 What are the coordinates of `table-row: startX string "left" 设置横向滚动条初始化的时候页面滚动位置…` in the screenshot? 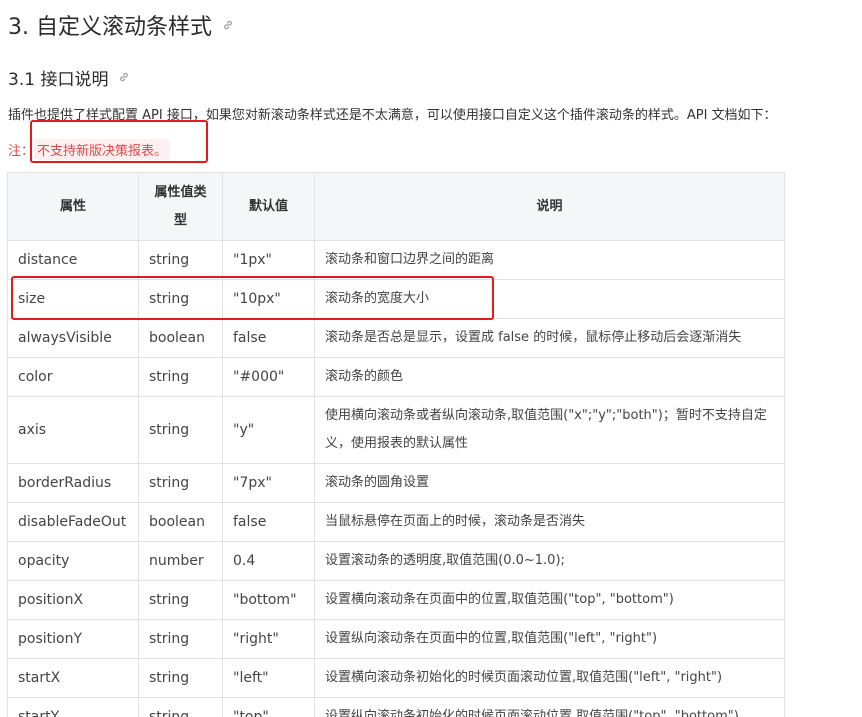 It's located at (396, 678).